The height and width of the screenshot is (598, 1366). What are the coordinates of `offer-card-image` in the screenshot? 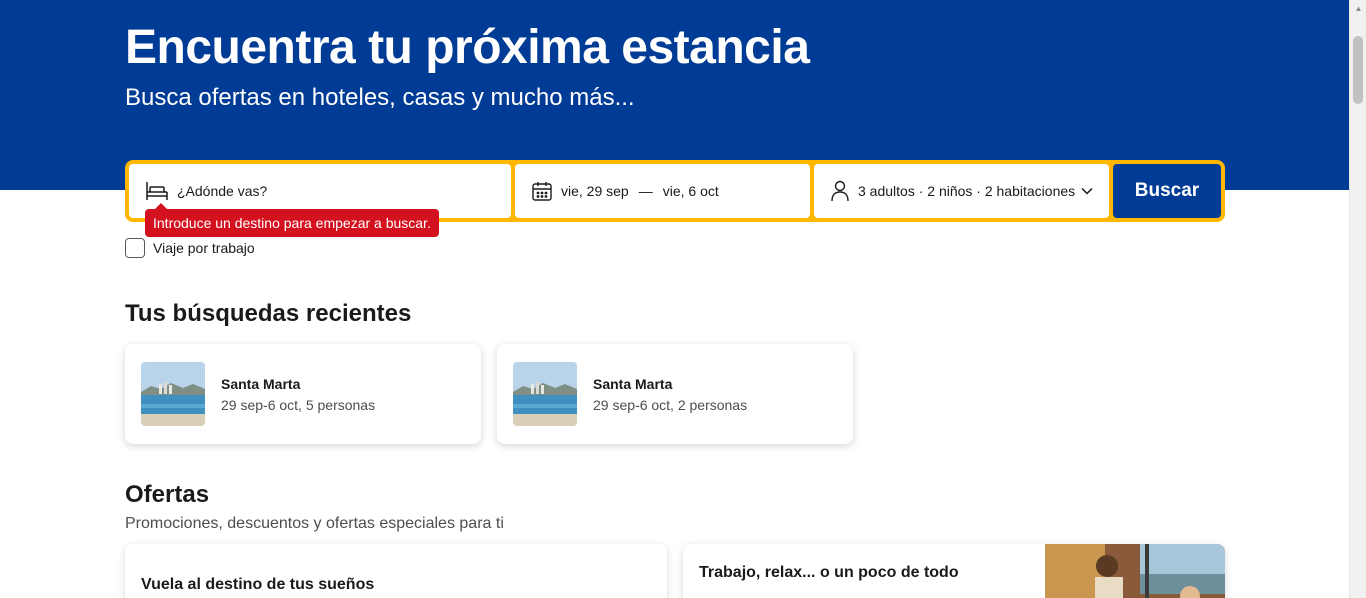 It's located at (1135, 571).